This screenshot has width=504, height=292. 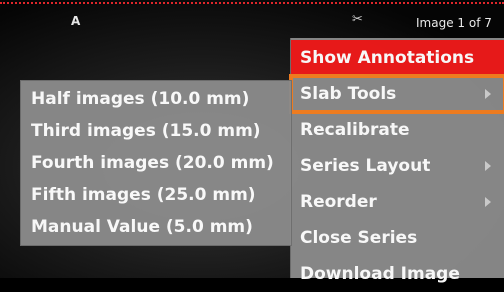 I want to click on menu-item-download-image: Download Image, so click(x=397, y=274).